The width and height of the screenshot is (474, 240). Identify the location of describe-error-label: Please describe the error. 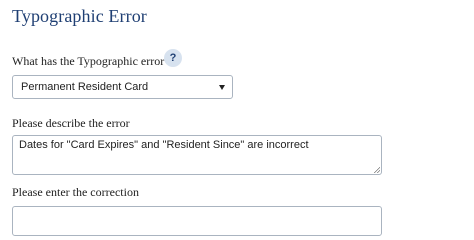
(71, 123).